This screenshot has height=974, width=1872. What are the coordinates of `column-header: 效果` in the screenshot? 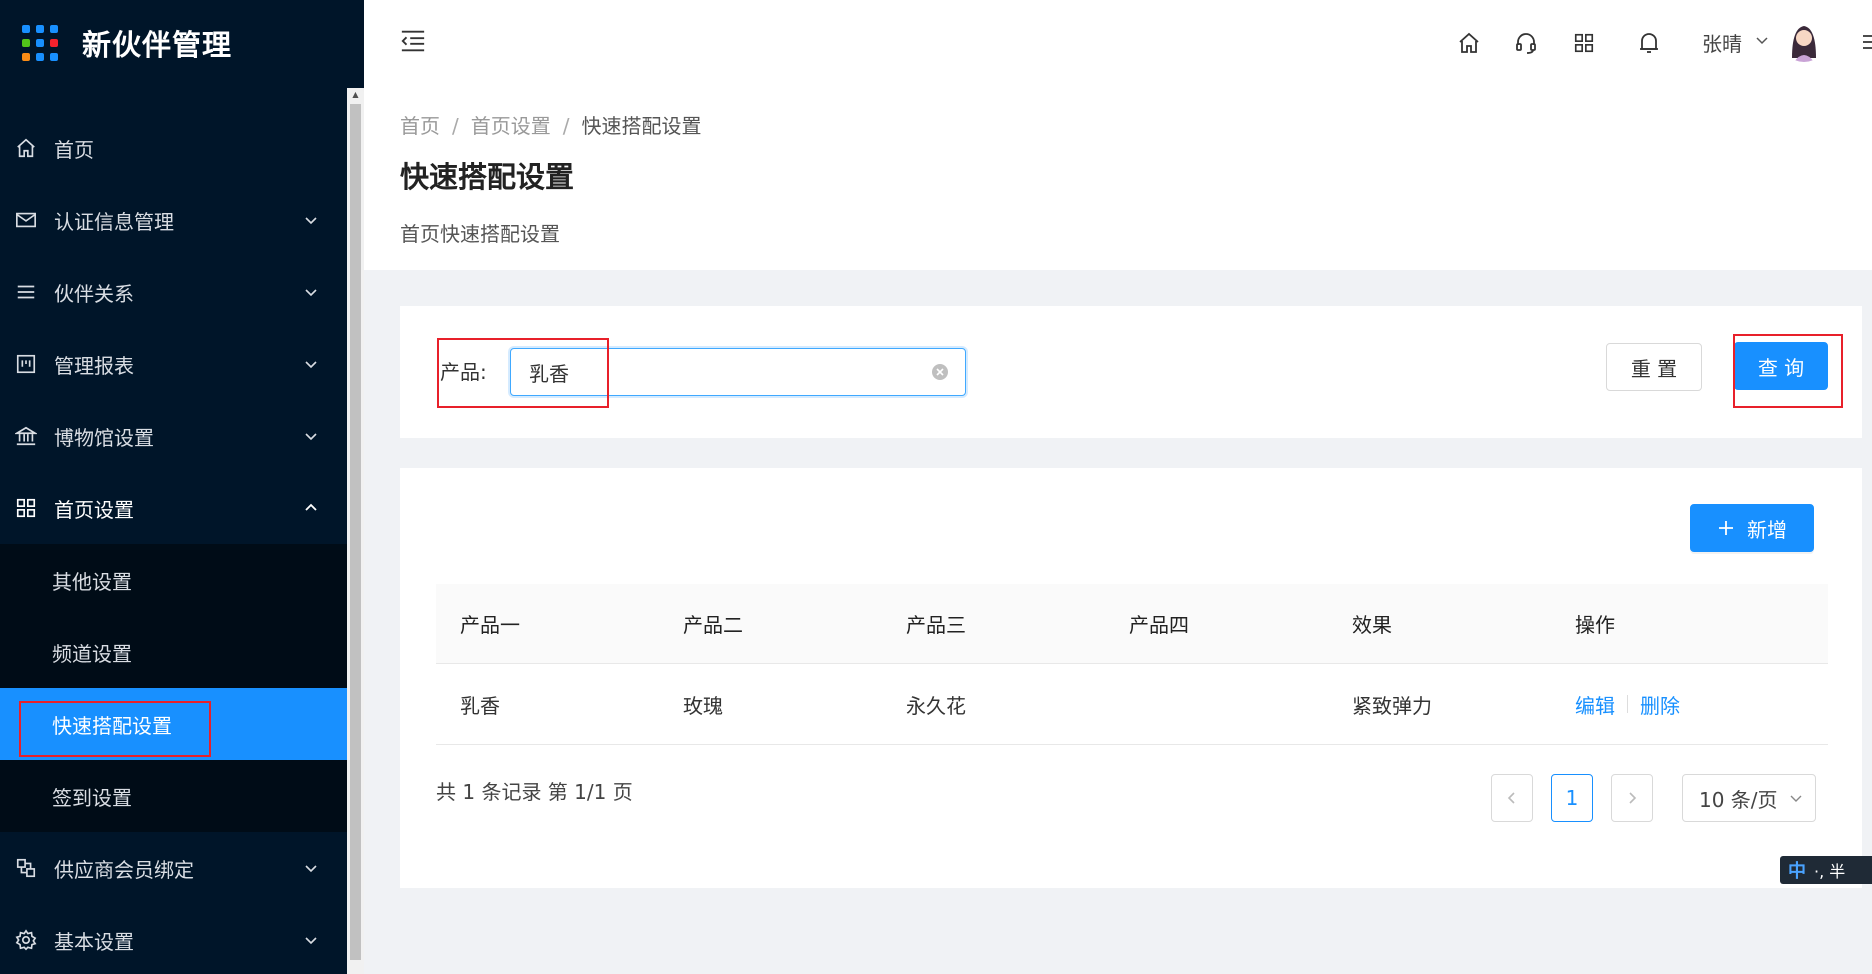 It's located at (1372, 625).